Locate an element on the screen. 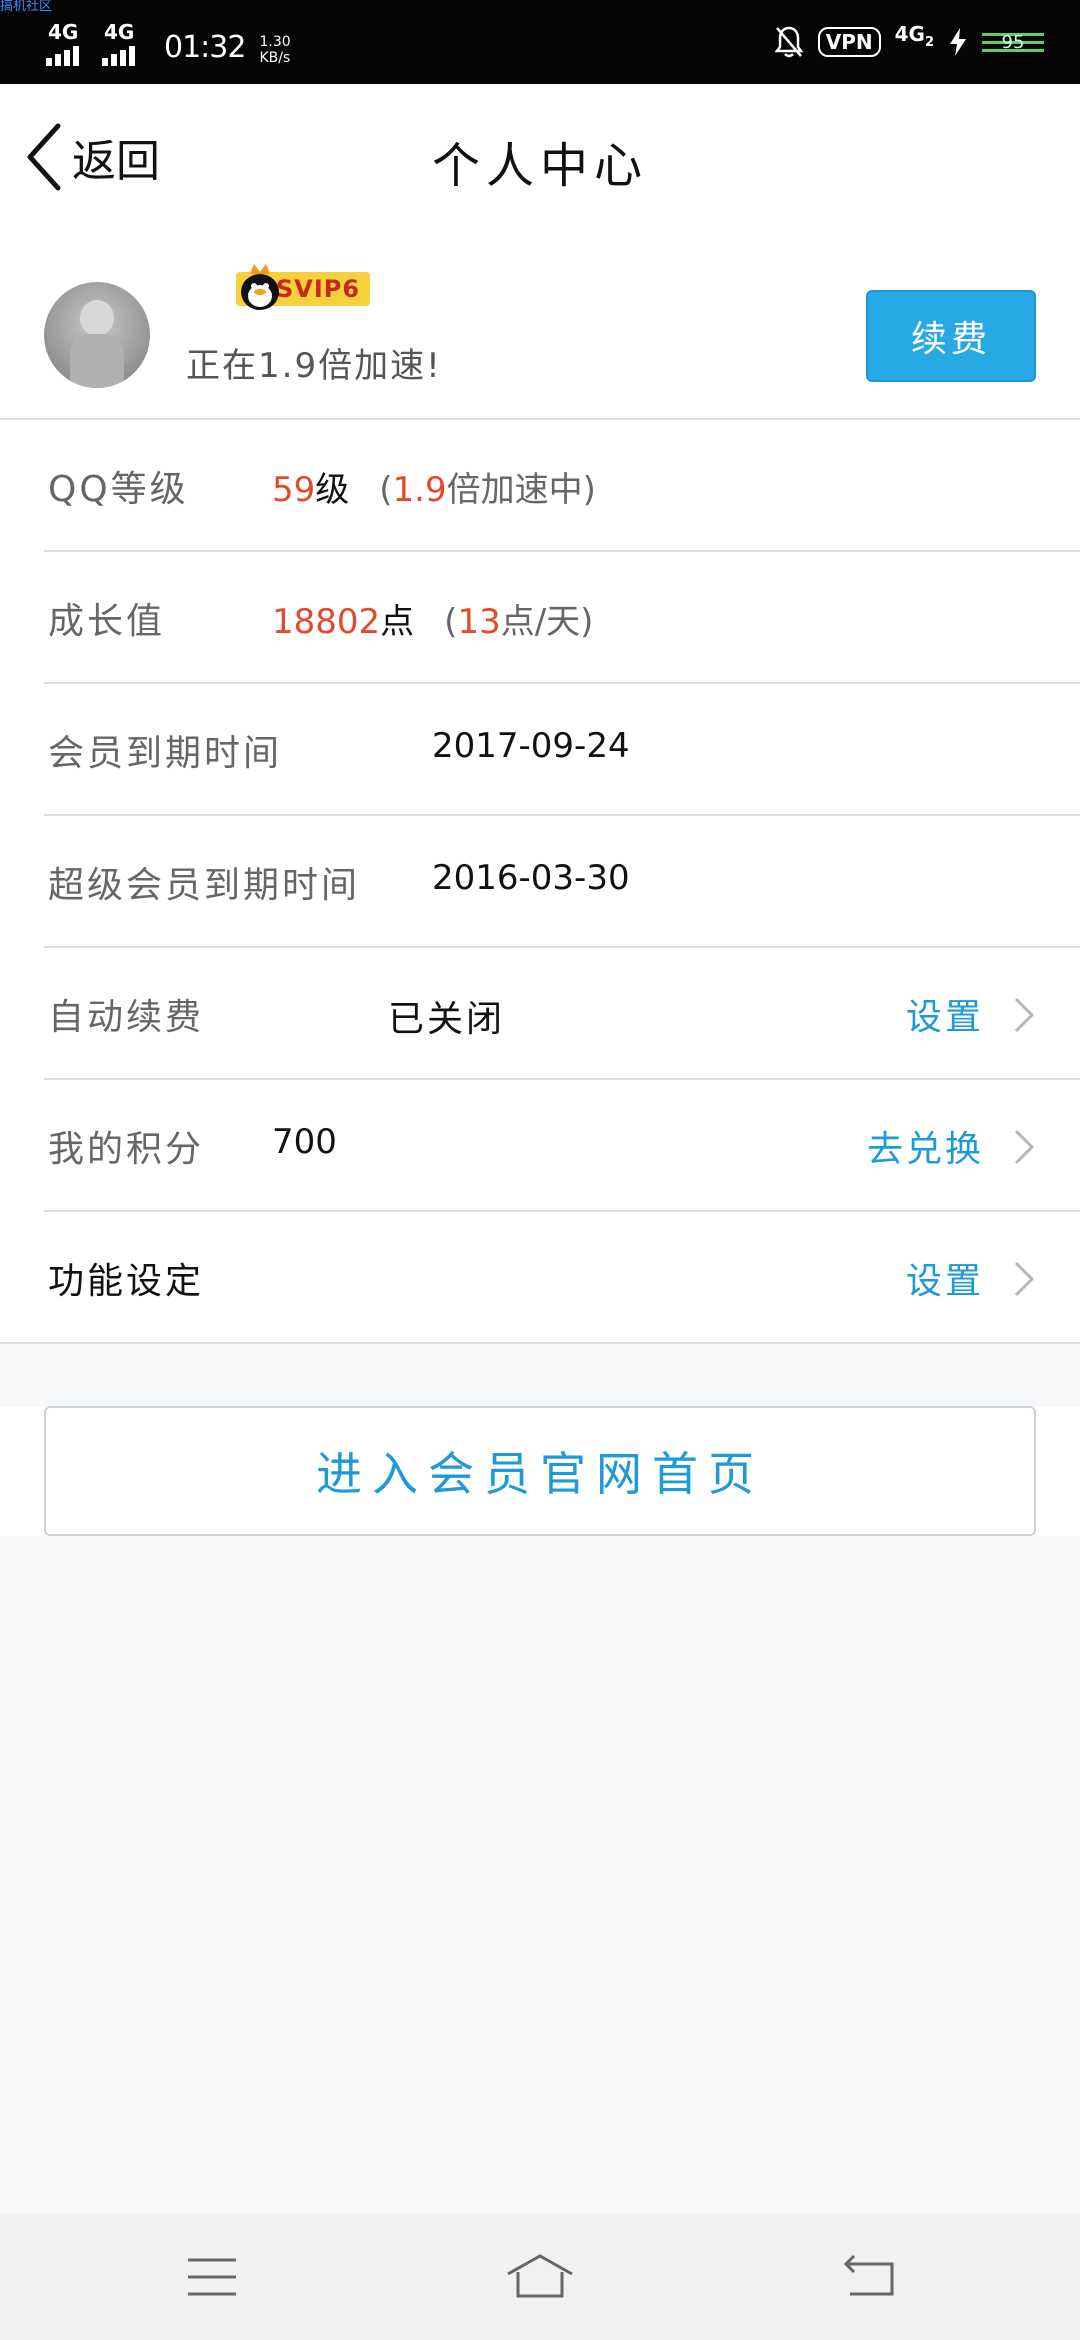 The width and height of the screenshot is (1080, 2340). home-icon is located at coordinates (540, 2277).